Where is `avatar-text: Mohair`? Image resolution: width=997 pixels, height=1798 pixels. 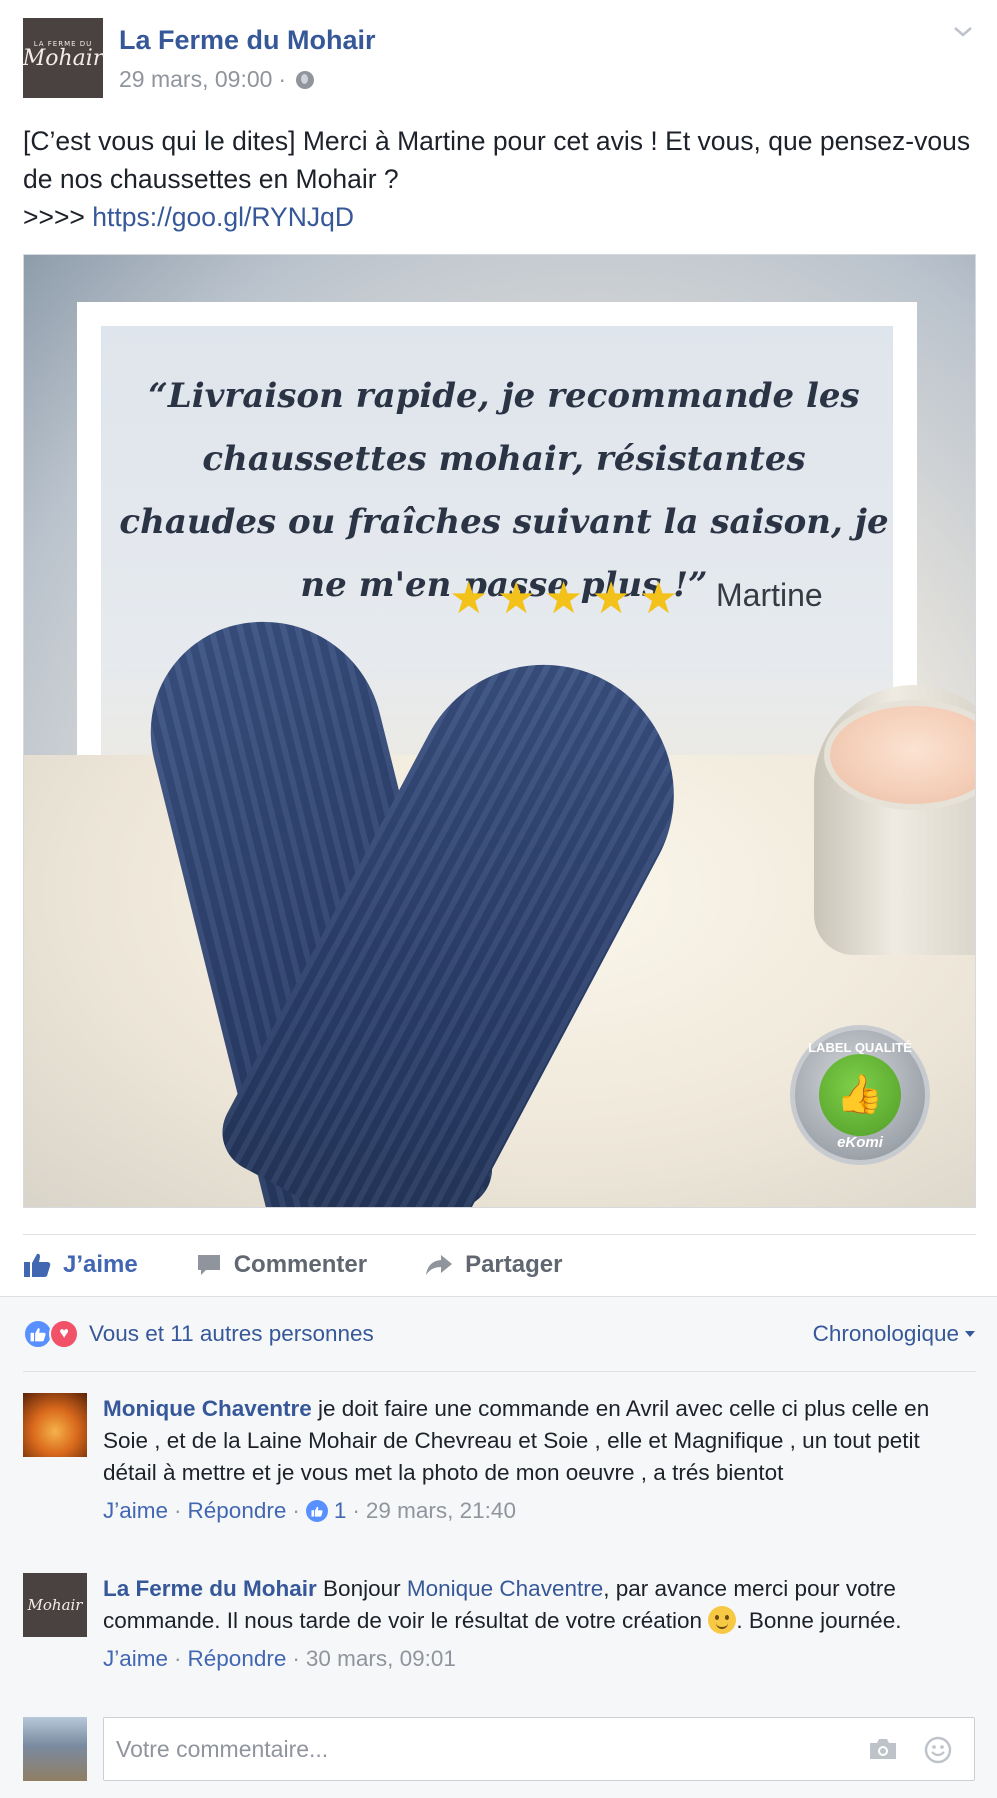 avatar-text: Mohair is located at coordinates (55, 1605).